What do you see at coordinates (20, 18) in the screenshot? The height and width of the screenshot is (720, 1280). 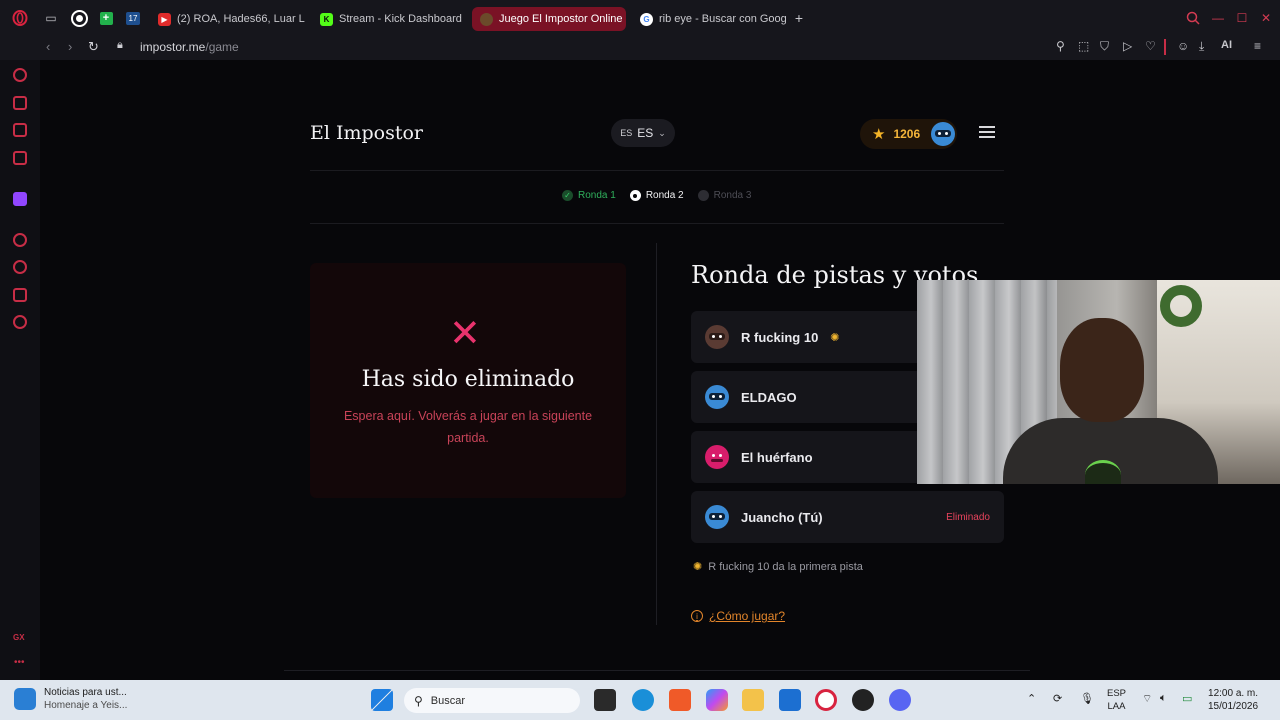 I see `opera-logo-icon` at bounding box center [20, 18].